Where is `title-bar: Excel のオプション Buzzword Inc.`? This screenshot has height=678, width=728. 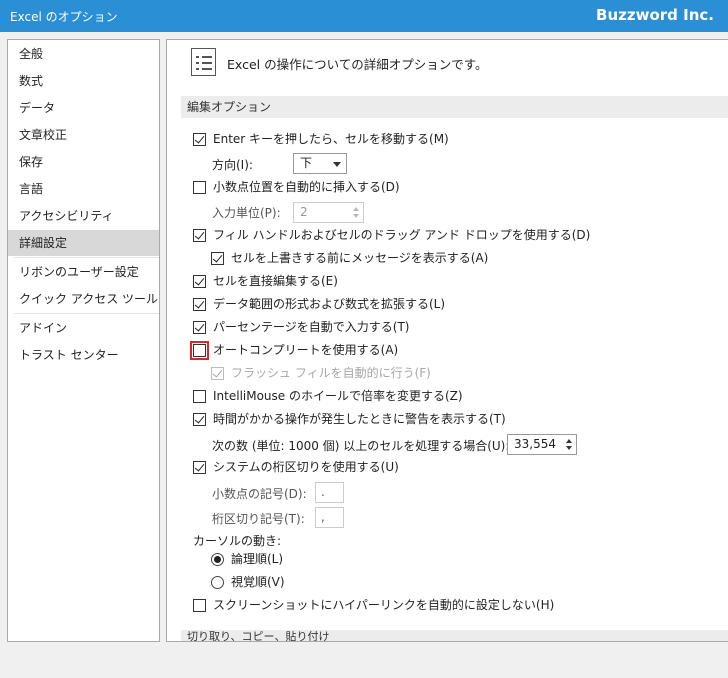
title-bar: Excel のオプション Buzzword Inc. is located at coordinates (364, 16).